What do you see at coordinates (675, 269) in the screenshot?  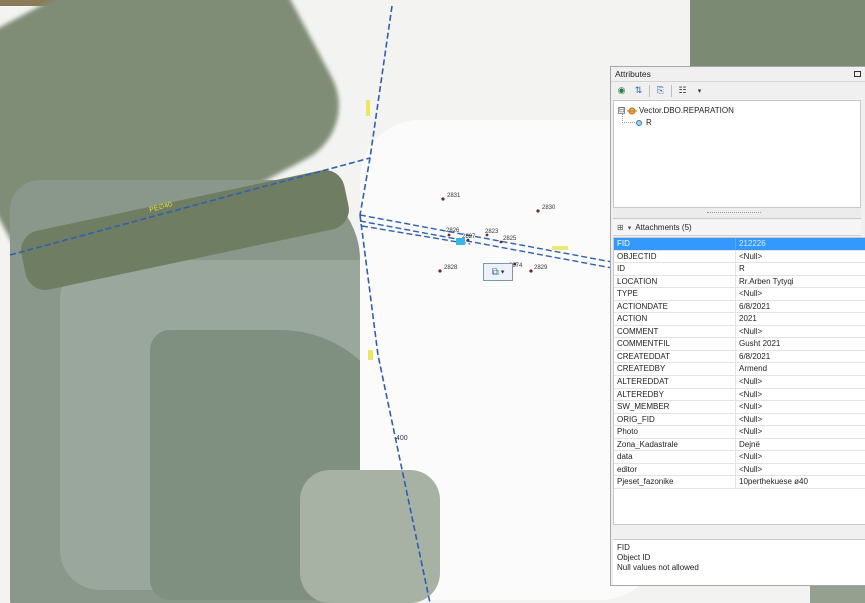 I see `field-name-cell: ID` at bounding box center [675, 269].